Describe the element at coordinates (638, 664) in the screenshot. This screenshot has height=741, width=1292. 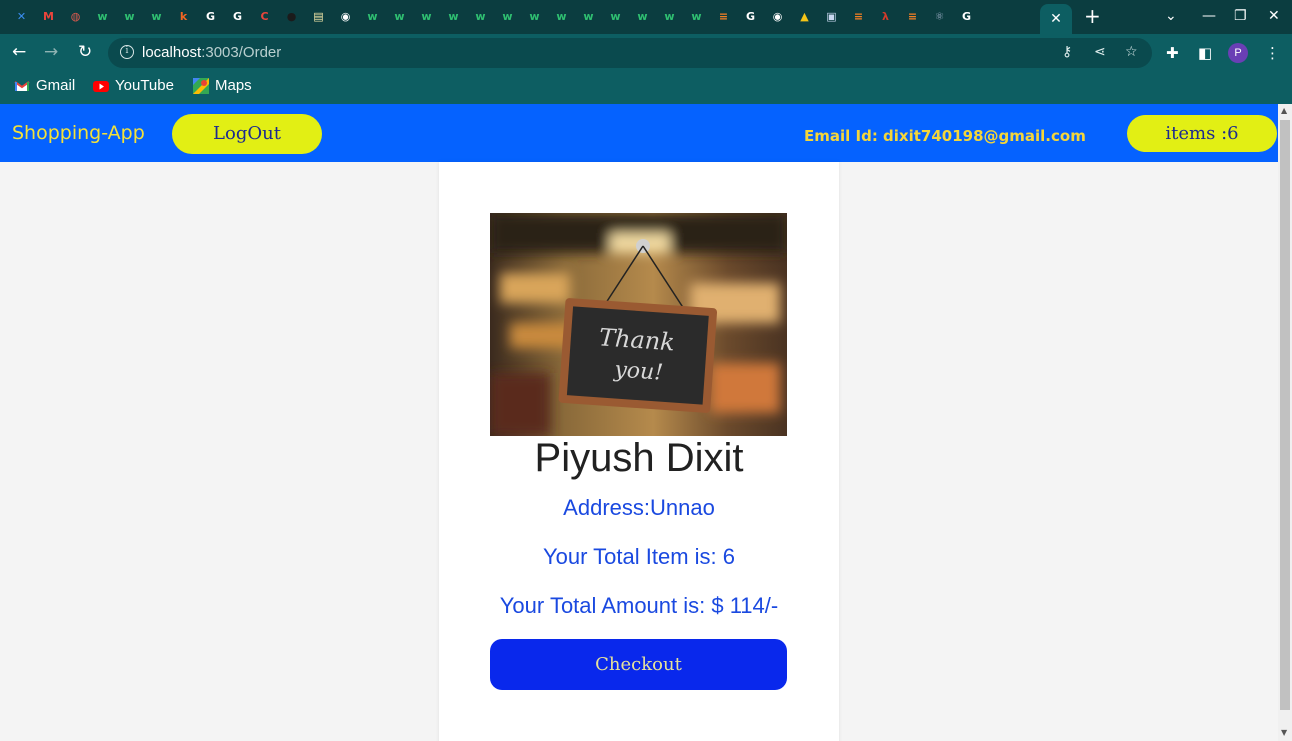
I see `checkout-button: Checkout` at that location.